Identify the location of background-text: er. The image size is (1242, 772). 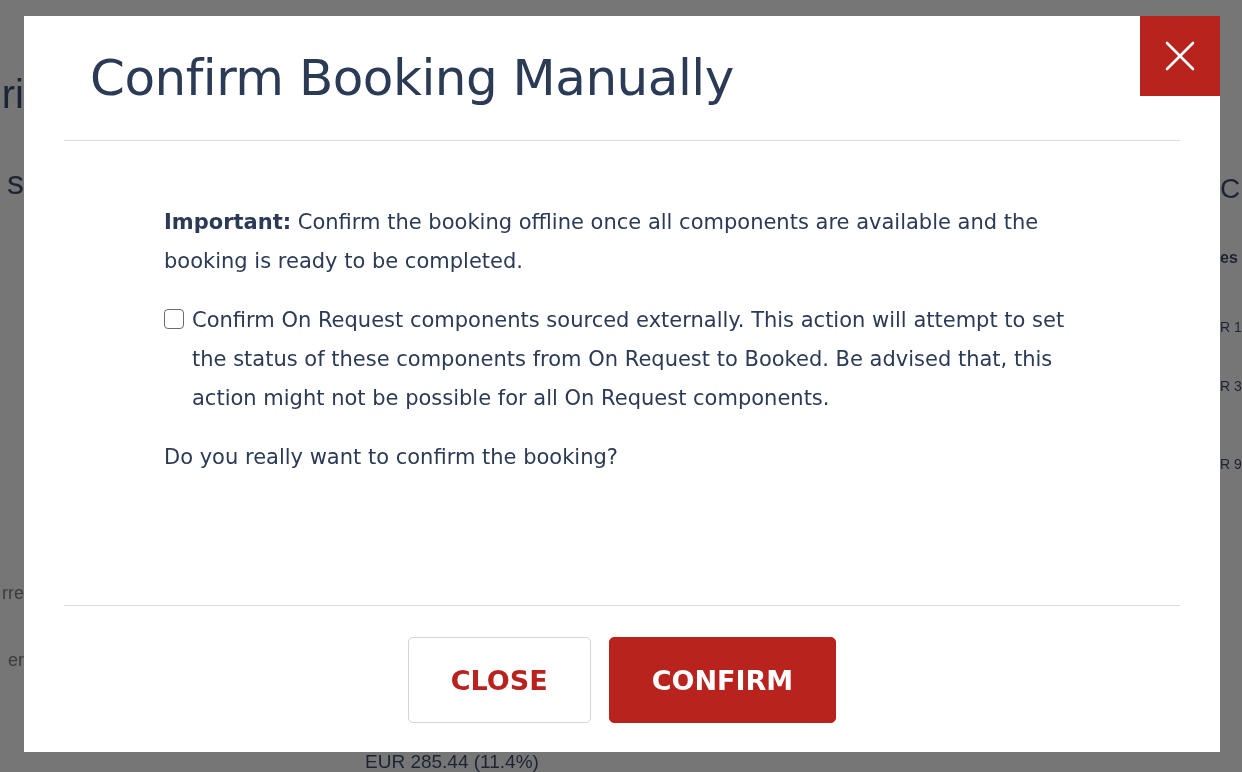
(16, 661).